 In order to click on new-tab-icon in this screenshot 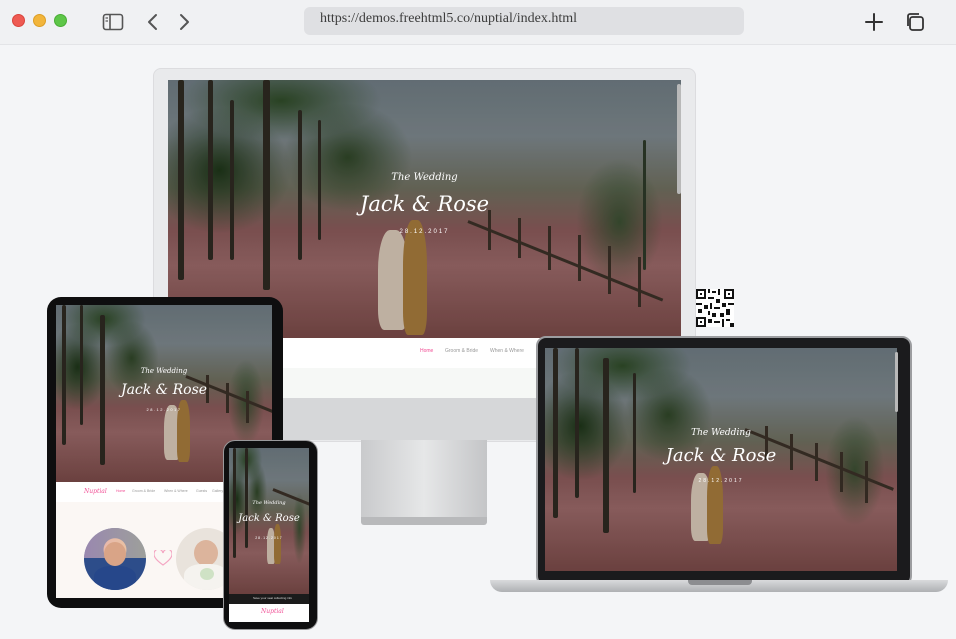, I will do `click(874, 22)`.